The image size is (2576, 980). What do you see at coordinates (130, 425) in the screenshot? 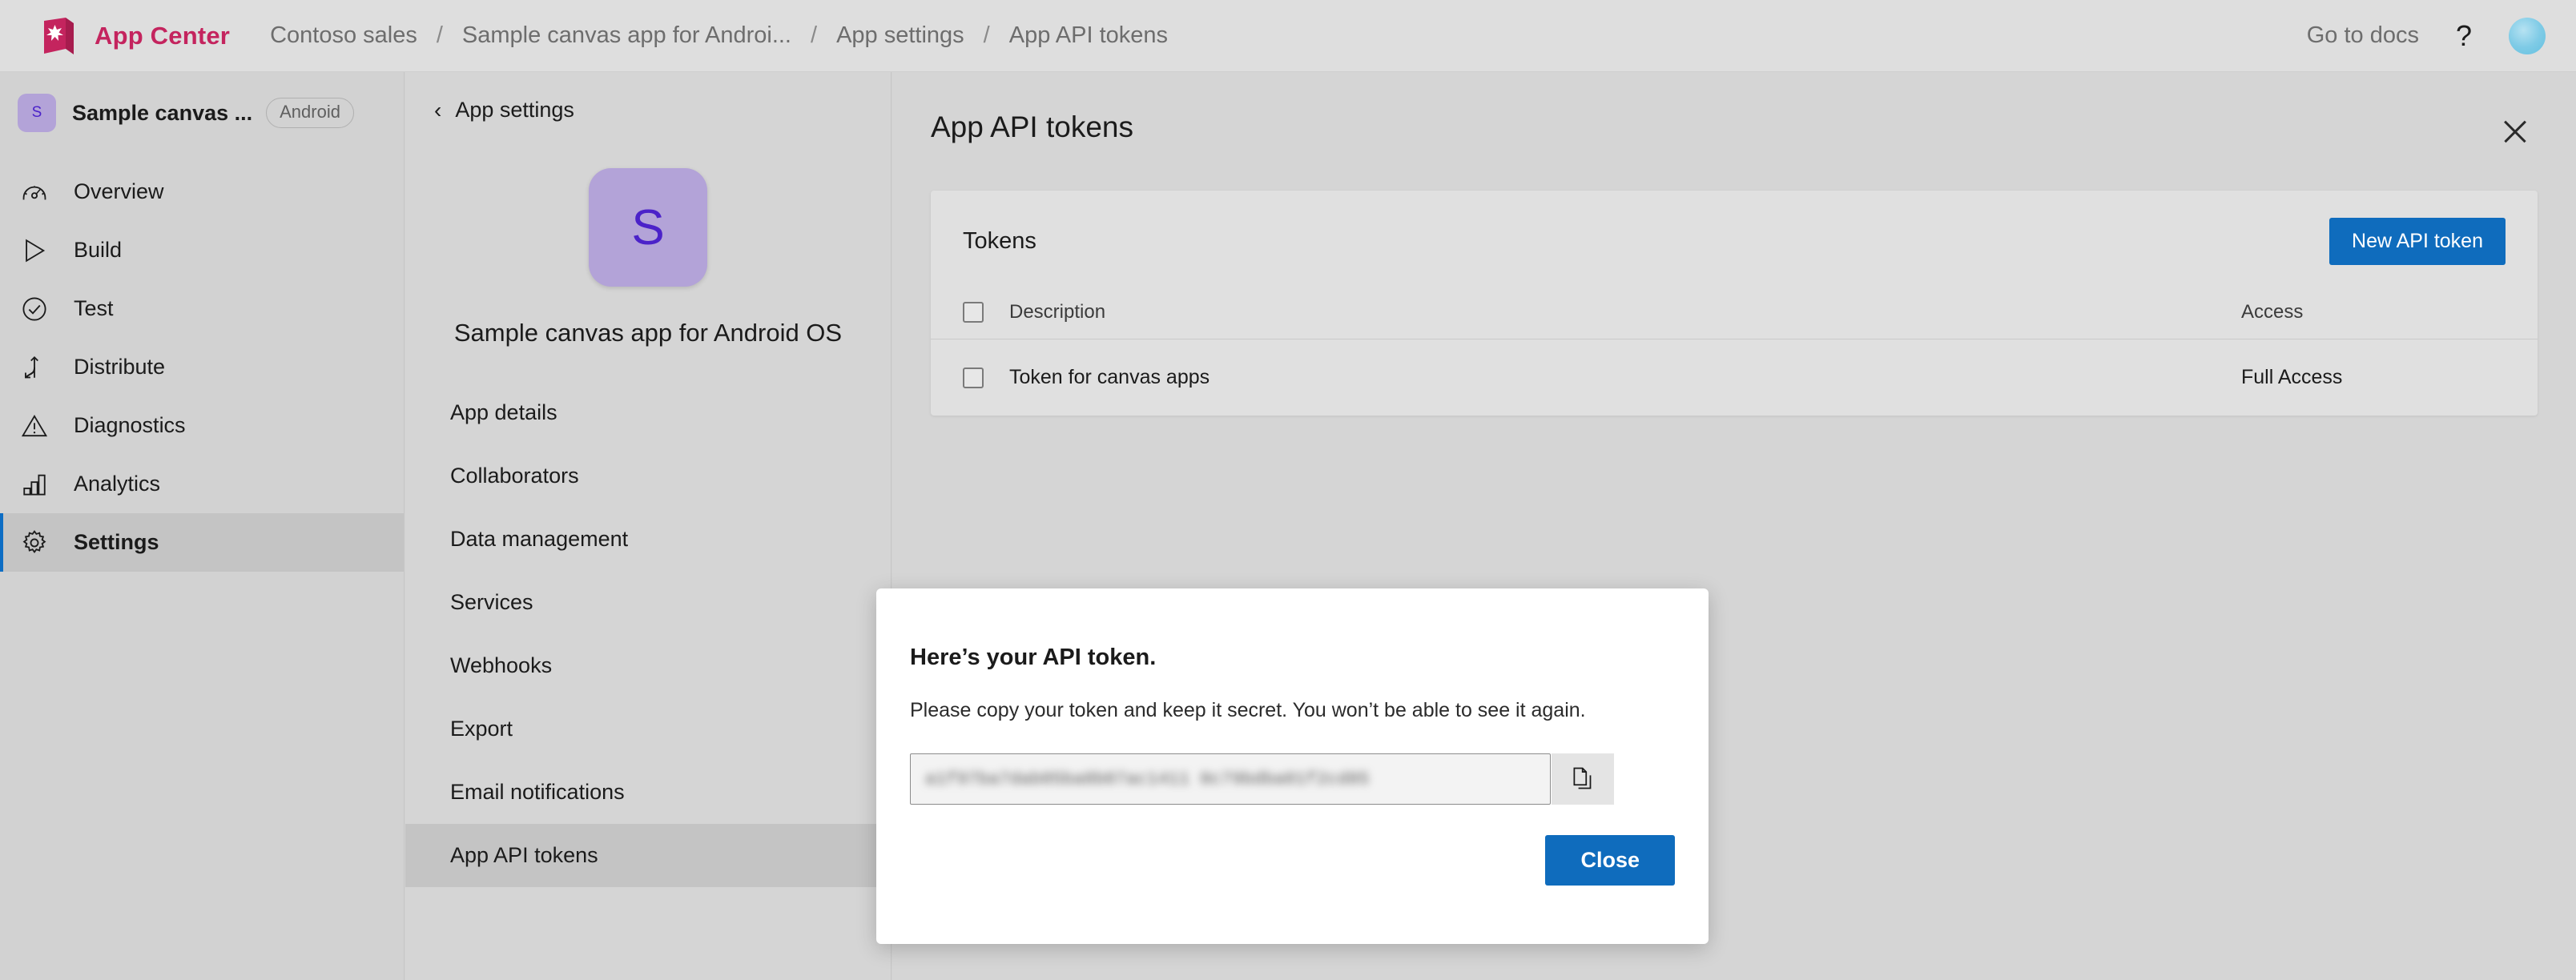
I see `sidebar-item-label: Diagnostics` at bounding box center [130, 425].